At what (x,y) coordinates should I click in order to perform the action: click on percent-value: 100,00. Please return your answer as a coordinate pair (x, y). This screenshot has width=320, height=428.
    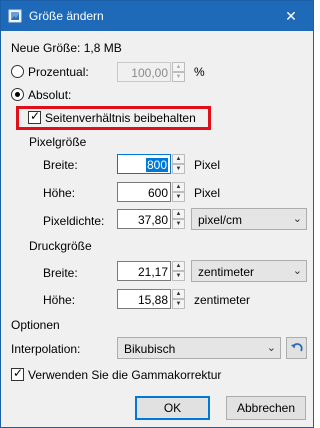
    Looking at the image, I should click on (149, 73).